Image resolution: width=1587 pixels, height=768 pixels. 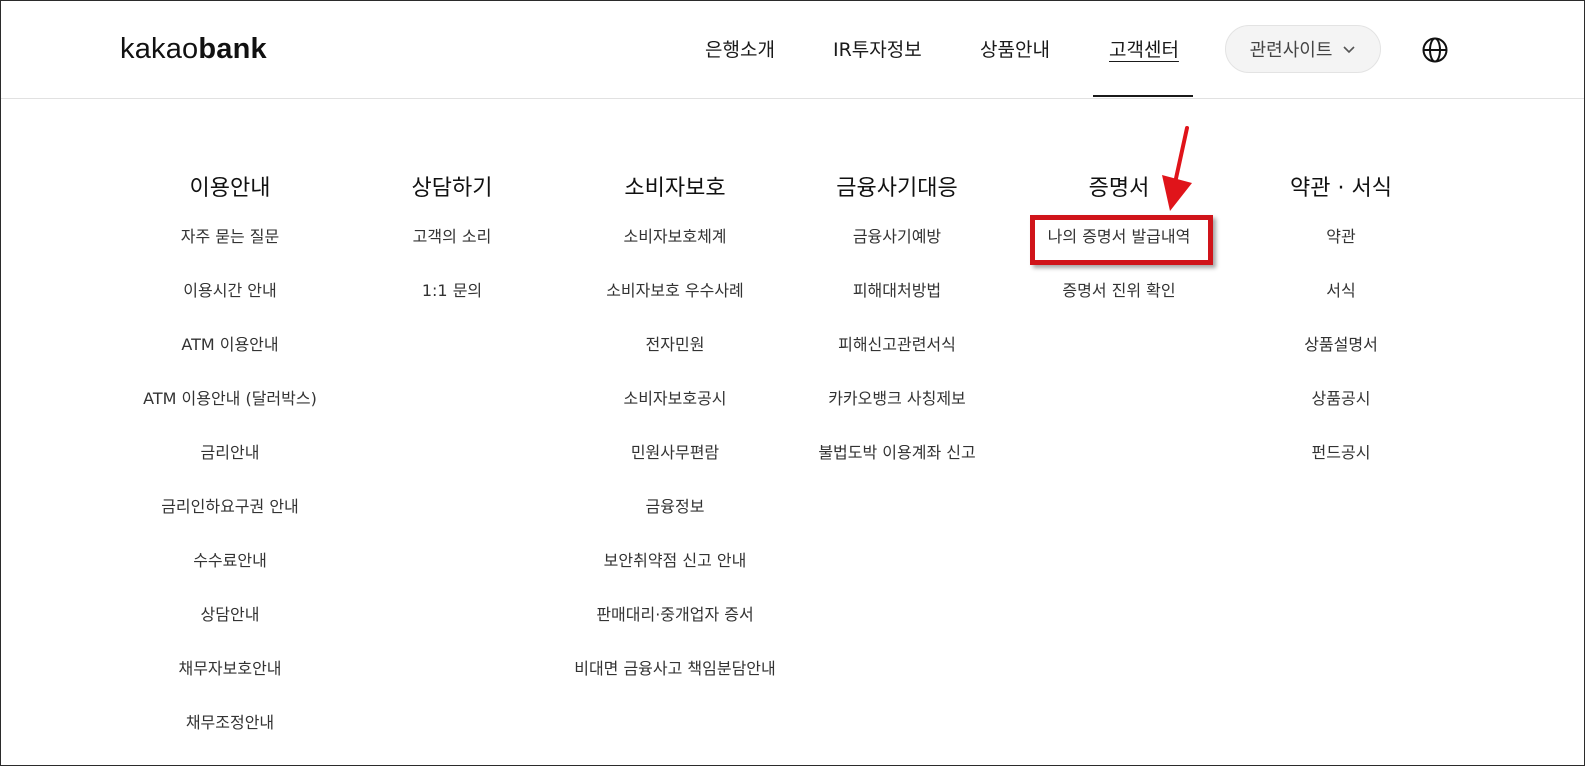 I want to click on menu-link-interest: 금리안내, so click(x=230, y=469).